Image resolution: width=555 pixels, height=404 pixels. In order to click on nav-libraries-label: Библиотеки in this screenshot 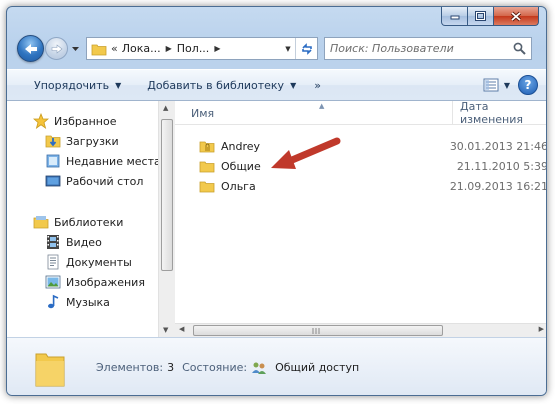, I will do `click(89, 222)`.